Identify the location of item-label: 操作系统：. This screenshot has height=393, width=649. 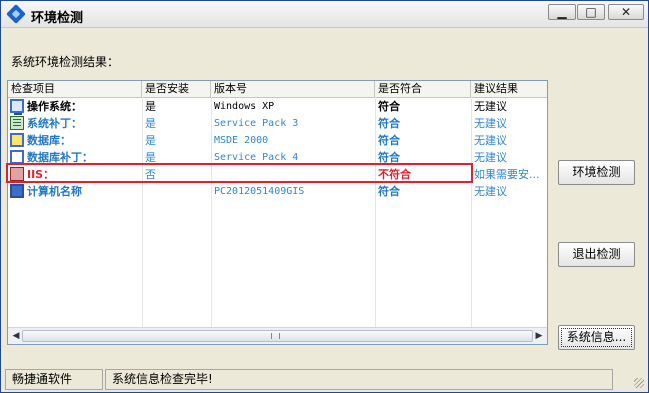
(54, 106).